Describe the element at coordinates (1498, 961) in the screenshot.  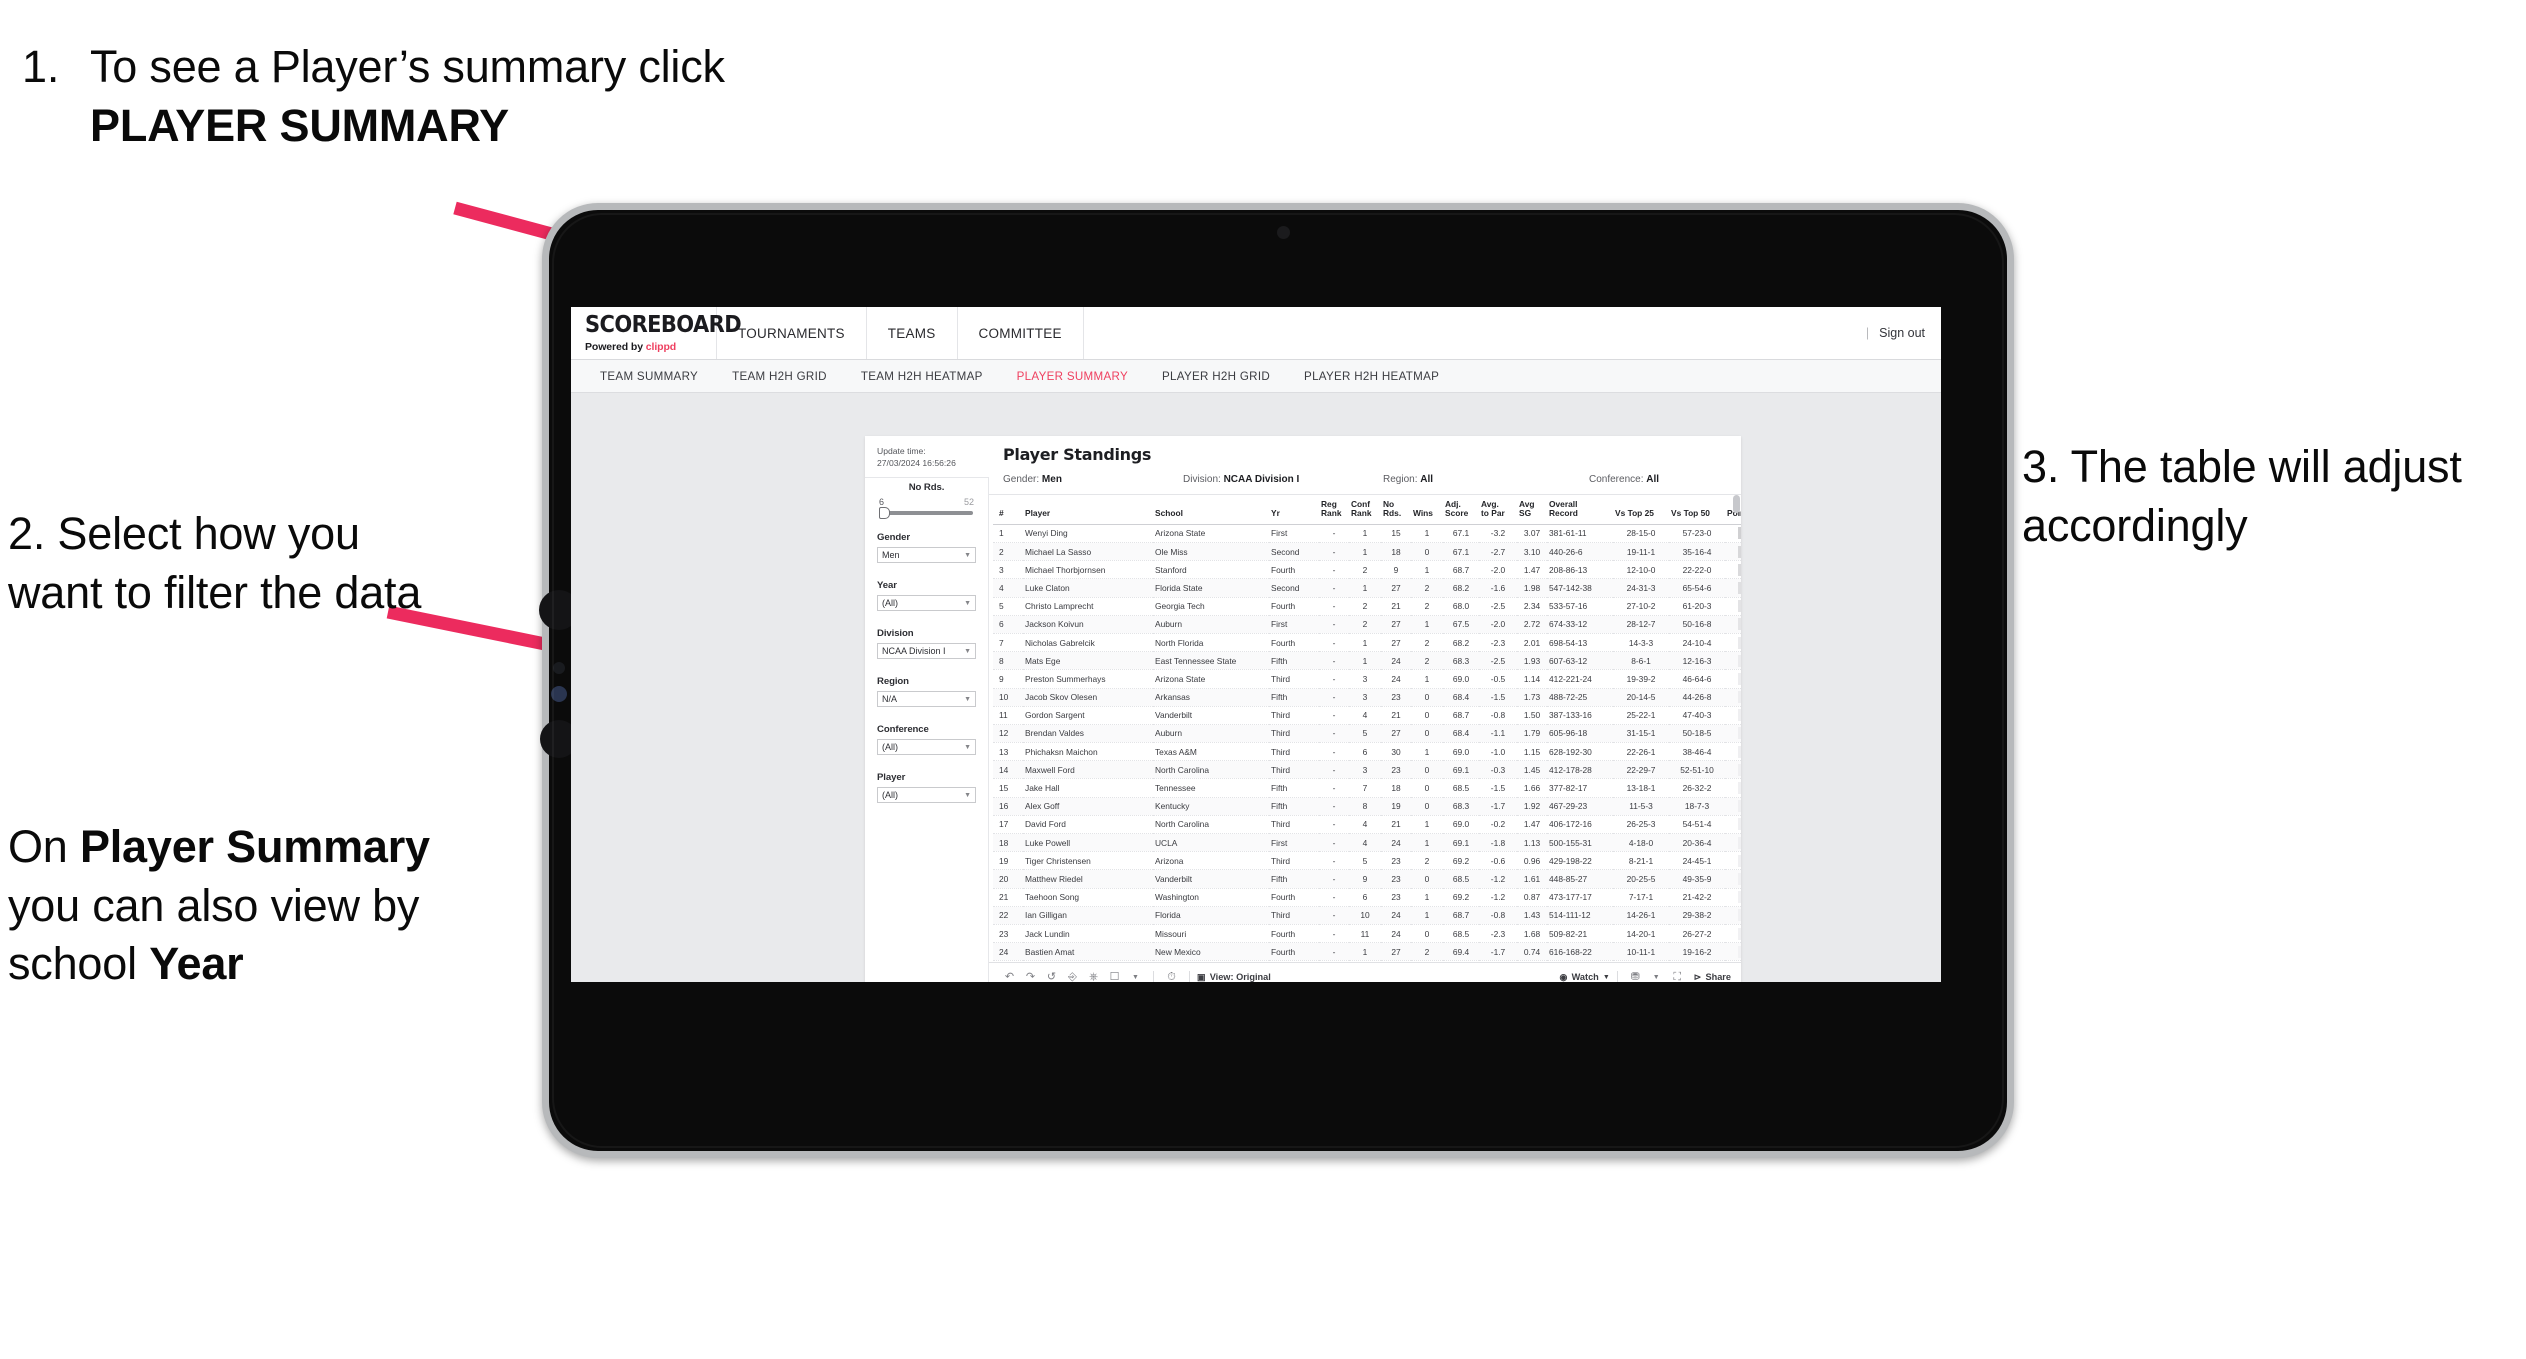
I see `cell-avg-to-par: -1.2` at that location.